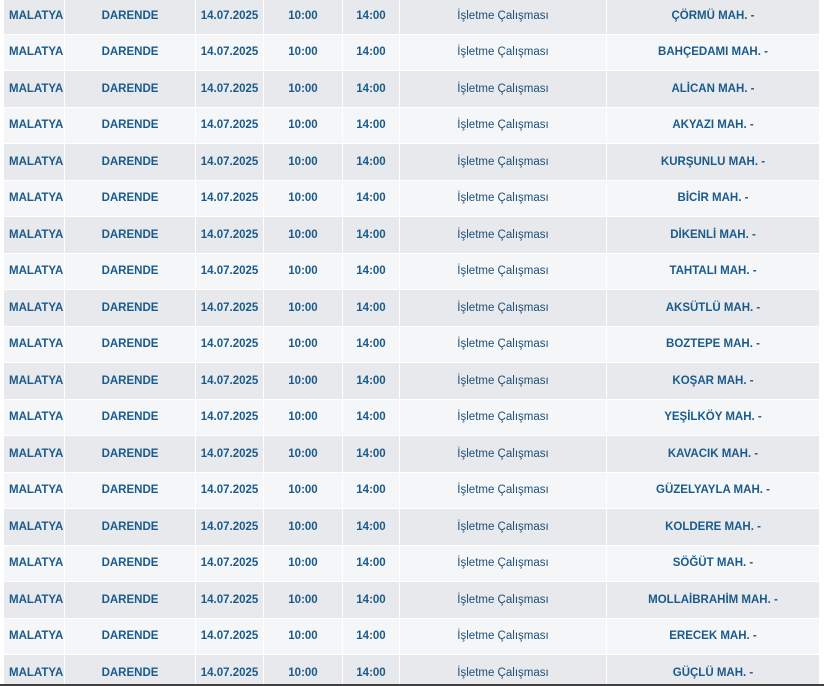 The height and width of the screenshot is (686, 824). Describe the element at coordinates (713, 490) in the screenshot. I see `neighborhood-cell: GÜZELYAYLA MAH. -` at that location.